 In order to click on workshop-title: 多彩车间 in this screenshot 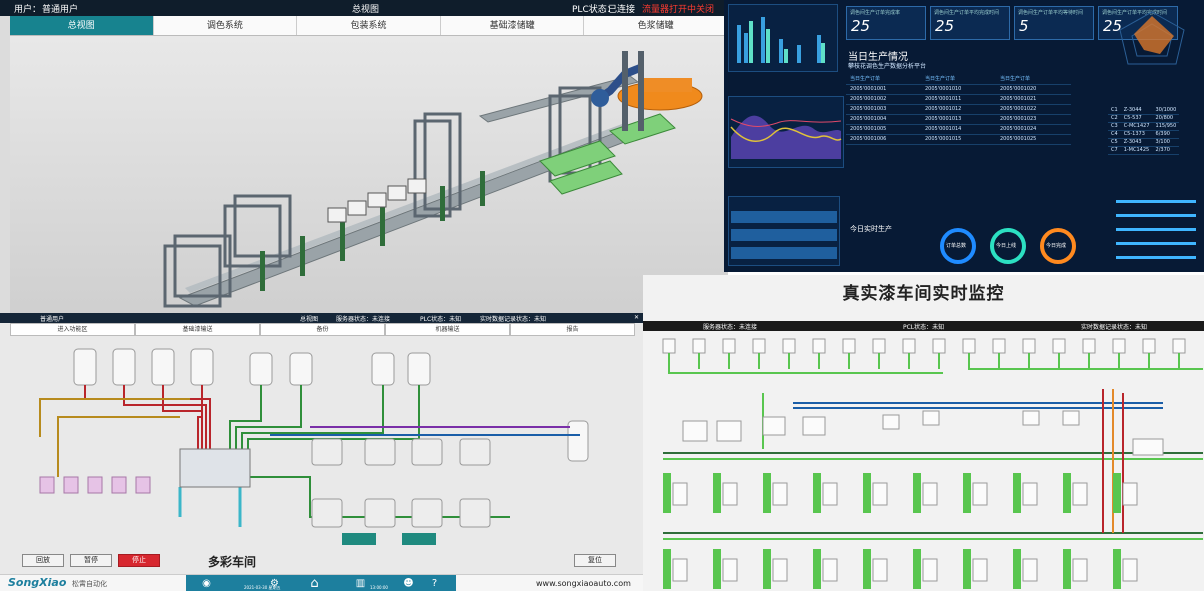, I will do `click(232, 562)`.